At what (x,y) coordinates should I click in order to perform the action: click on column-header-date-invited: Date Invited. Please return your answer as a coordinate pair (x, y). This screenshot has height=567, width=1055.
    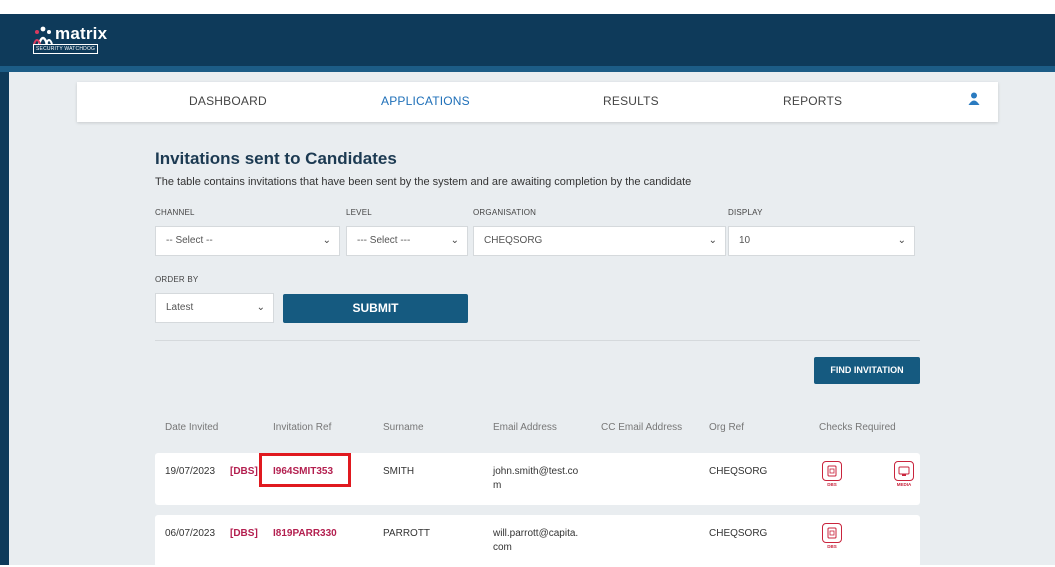
    Looking at the image, I should click on (192, 427).